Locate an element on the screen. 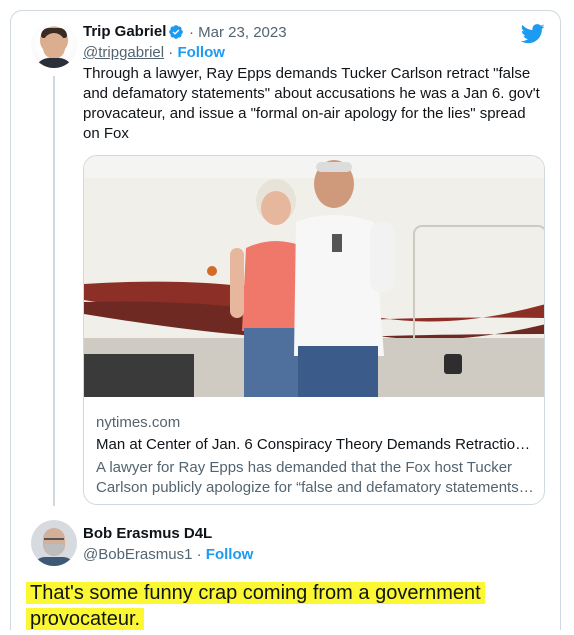  reply-follow-button: Follow is located at coordinates (230, 554).